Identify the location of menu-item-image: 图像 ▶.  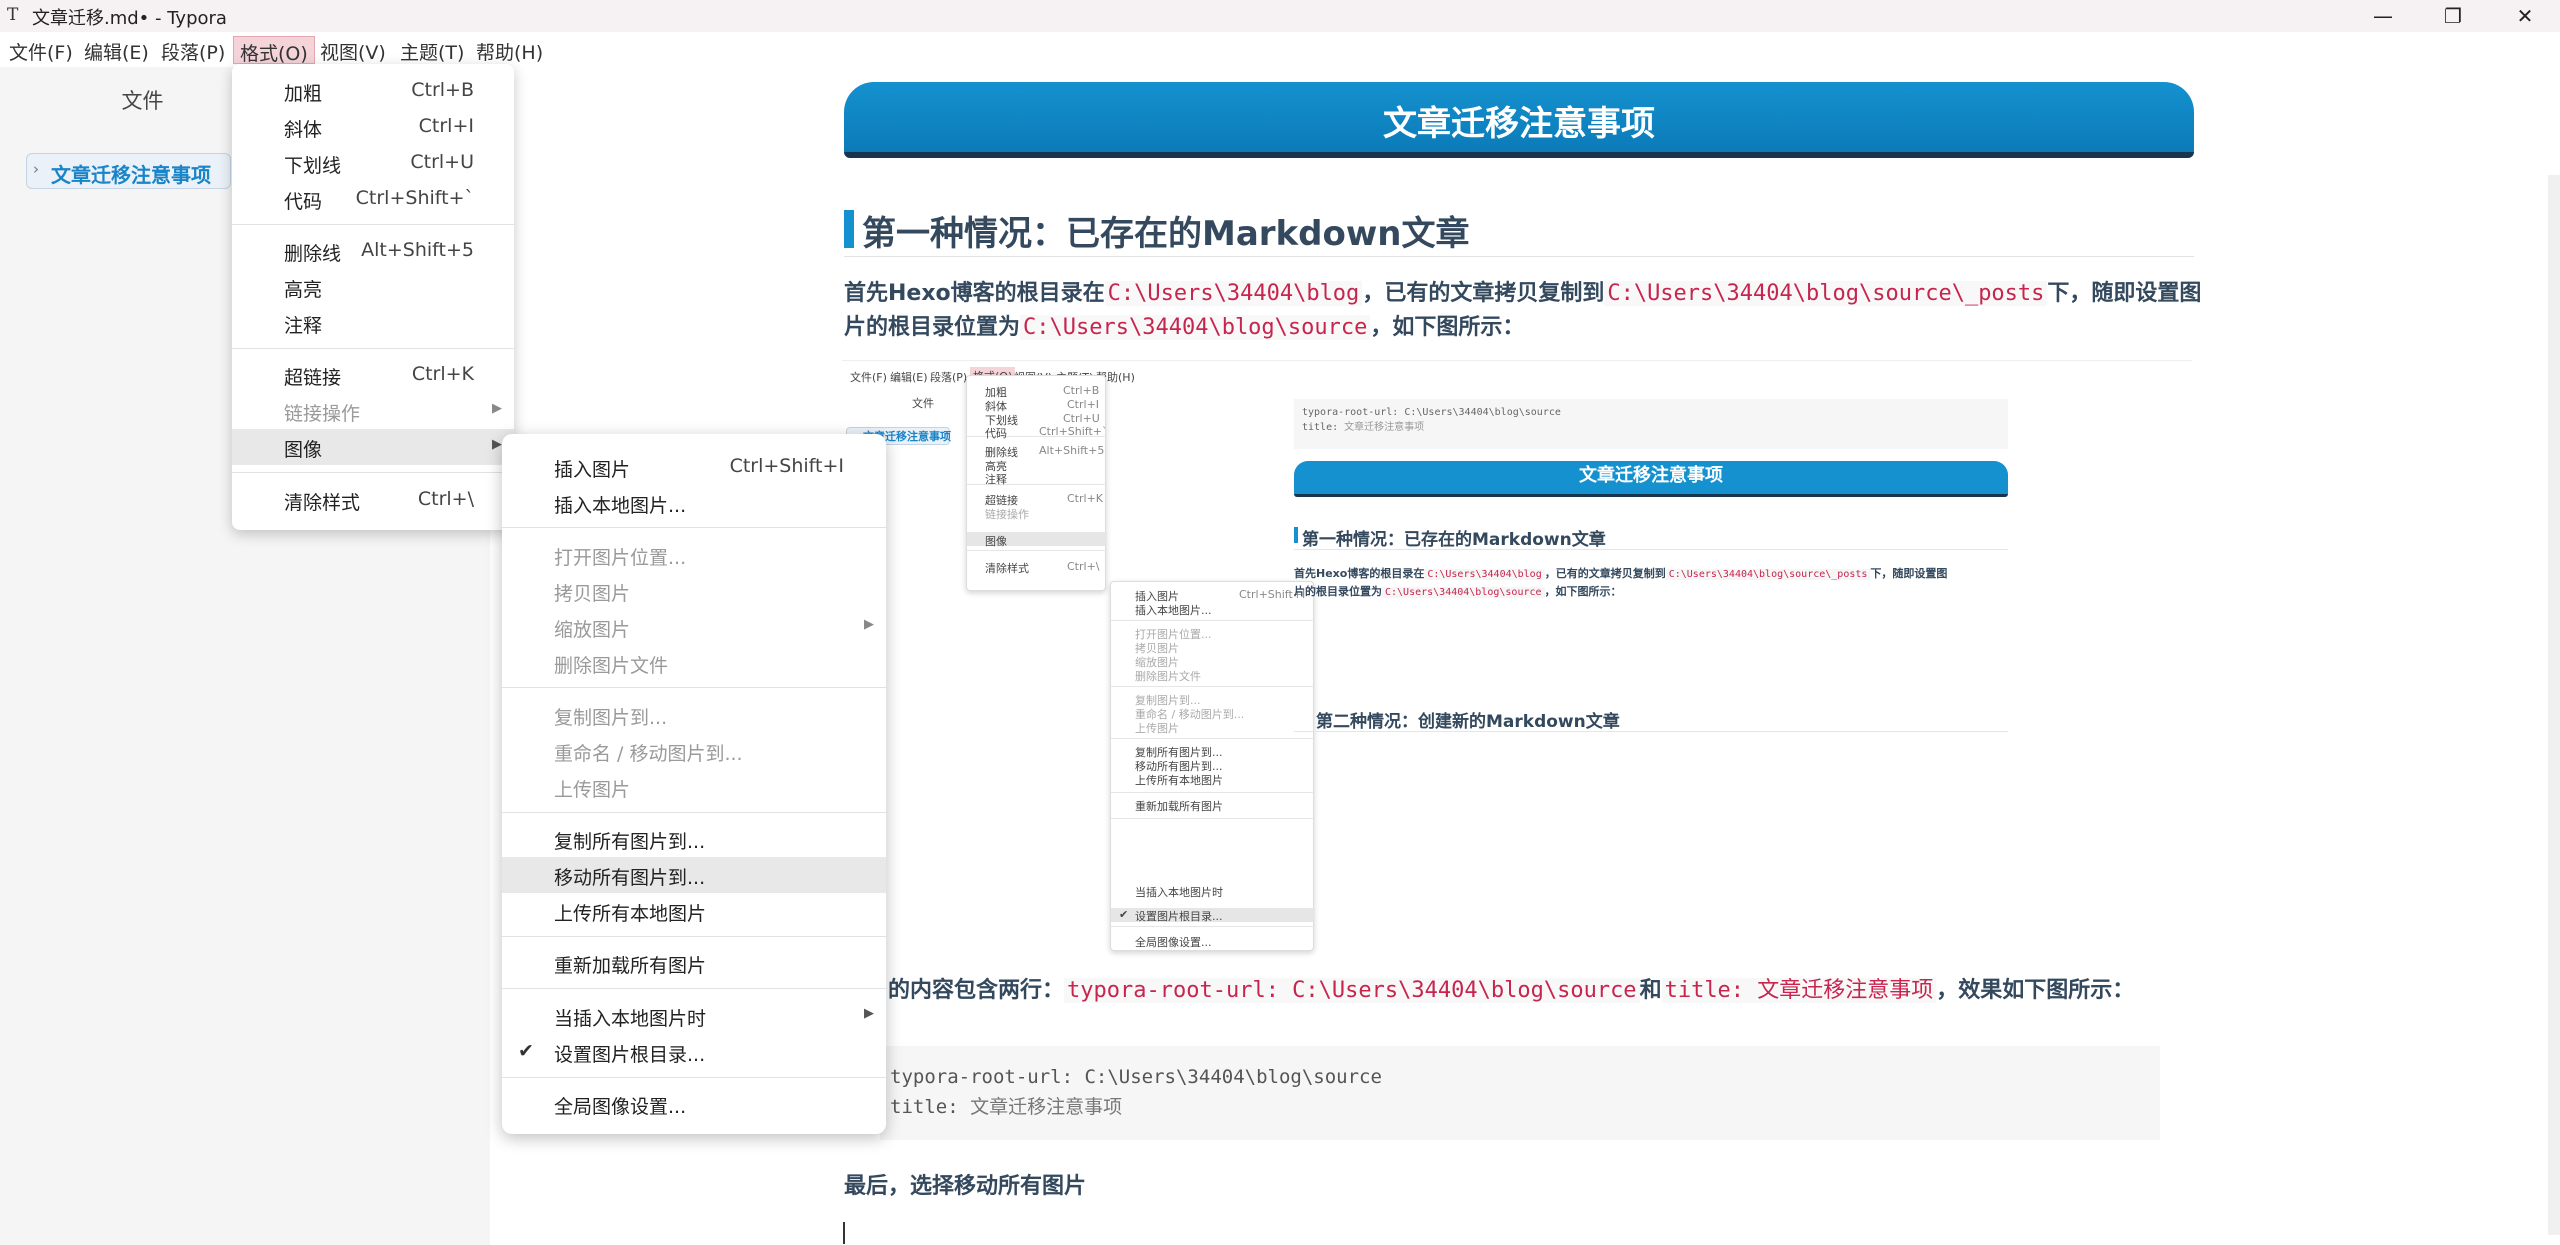
(373, 447).